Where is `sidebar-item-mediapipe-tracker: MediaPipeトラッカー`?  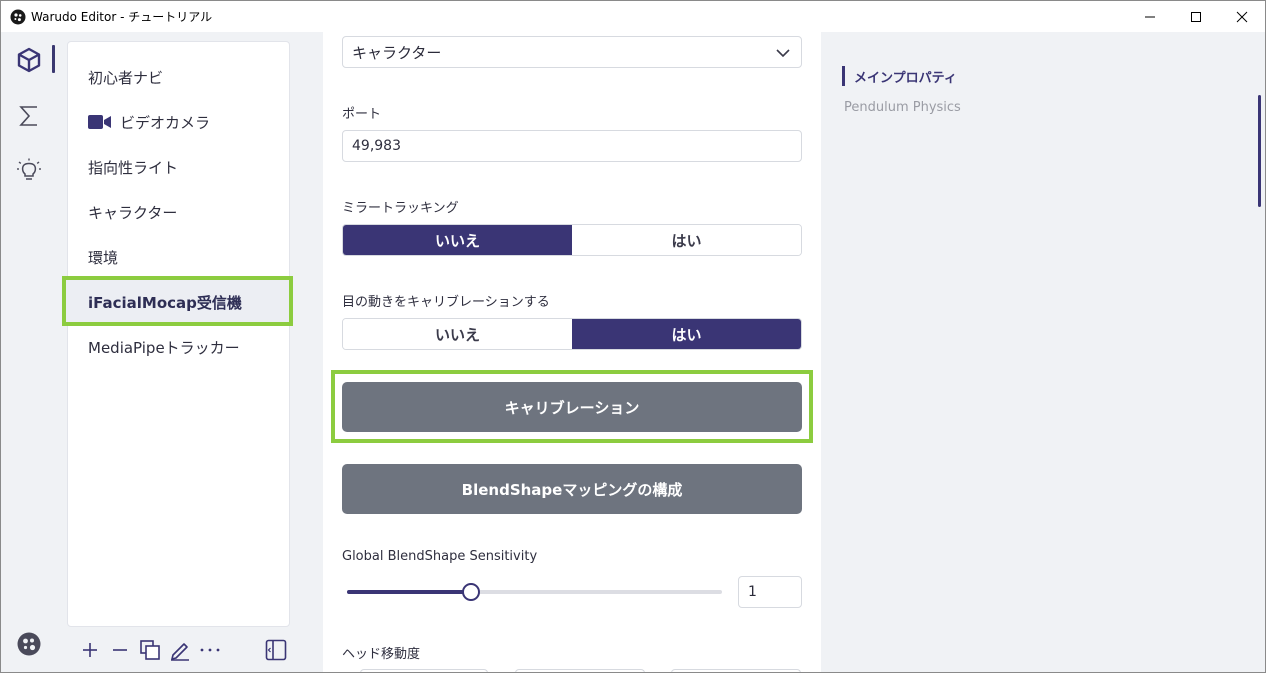
sidebar-item-mediapipe-tracker: MediaPipeトラッカー is located at coordinates (164, 347).